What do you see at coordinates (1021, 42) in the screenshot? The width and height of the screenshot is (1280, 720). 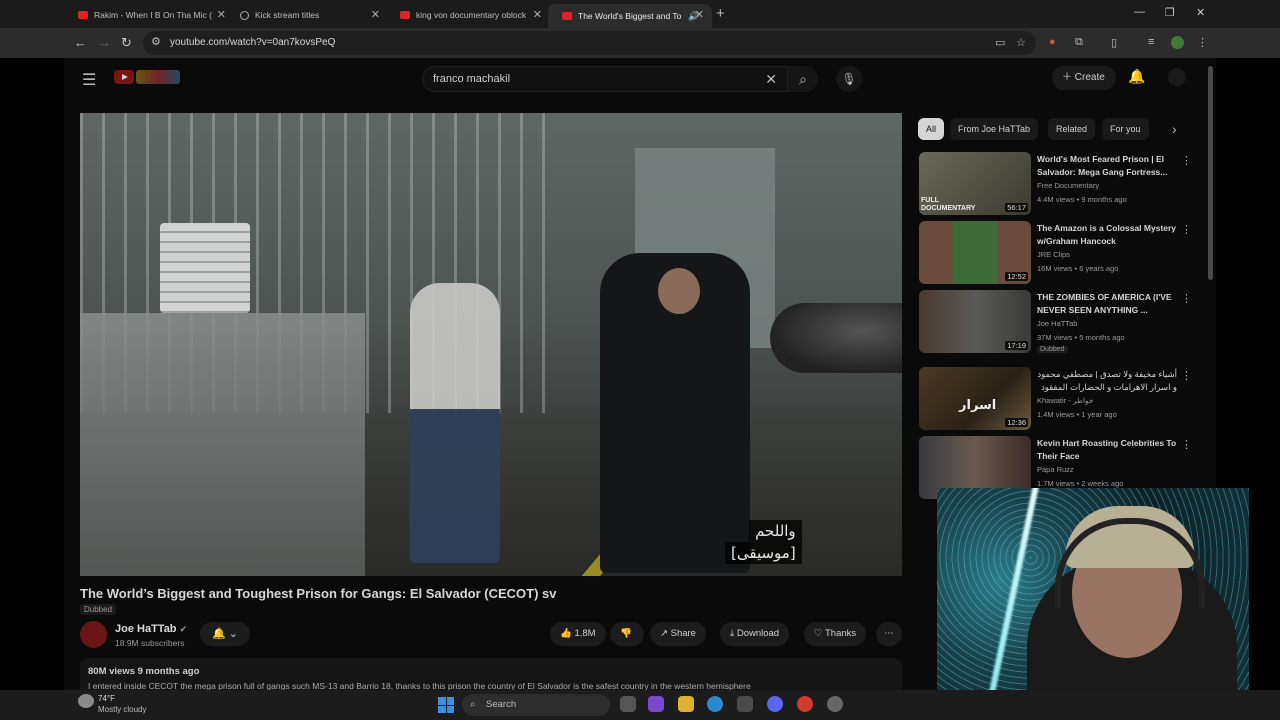 I see `bookmark-star-icon: ☆` at bounding box center [1021, 42].